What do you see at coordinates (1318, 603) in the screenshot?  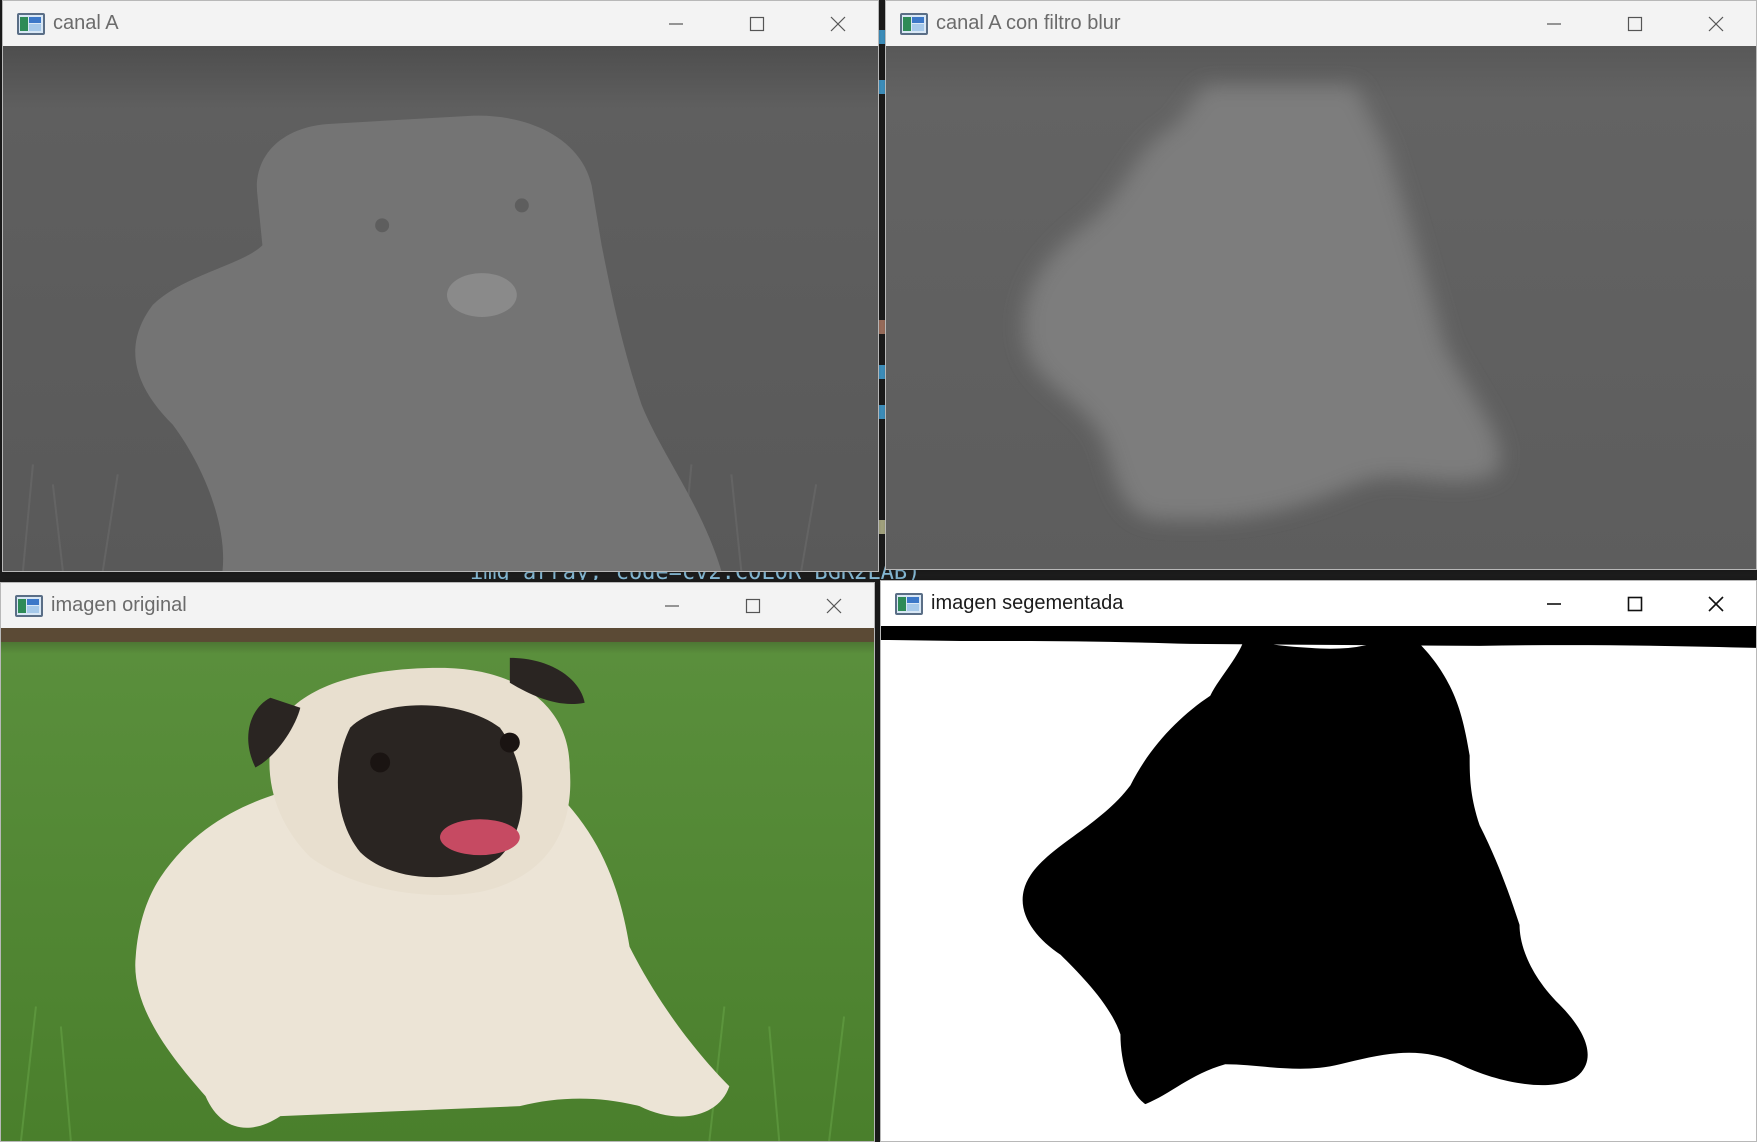 I see `titlebar: imagen segementada` at bounding box center [1318, 603].